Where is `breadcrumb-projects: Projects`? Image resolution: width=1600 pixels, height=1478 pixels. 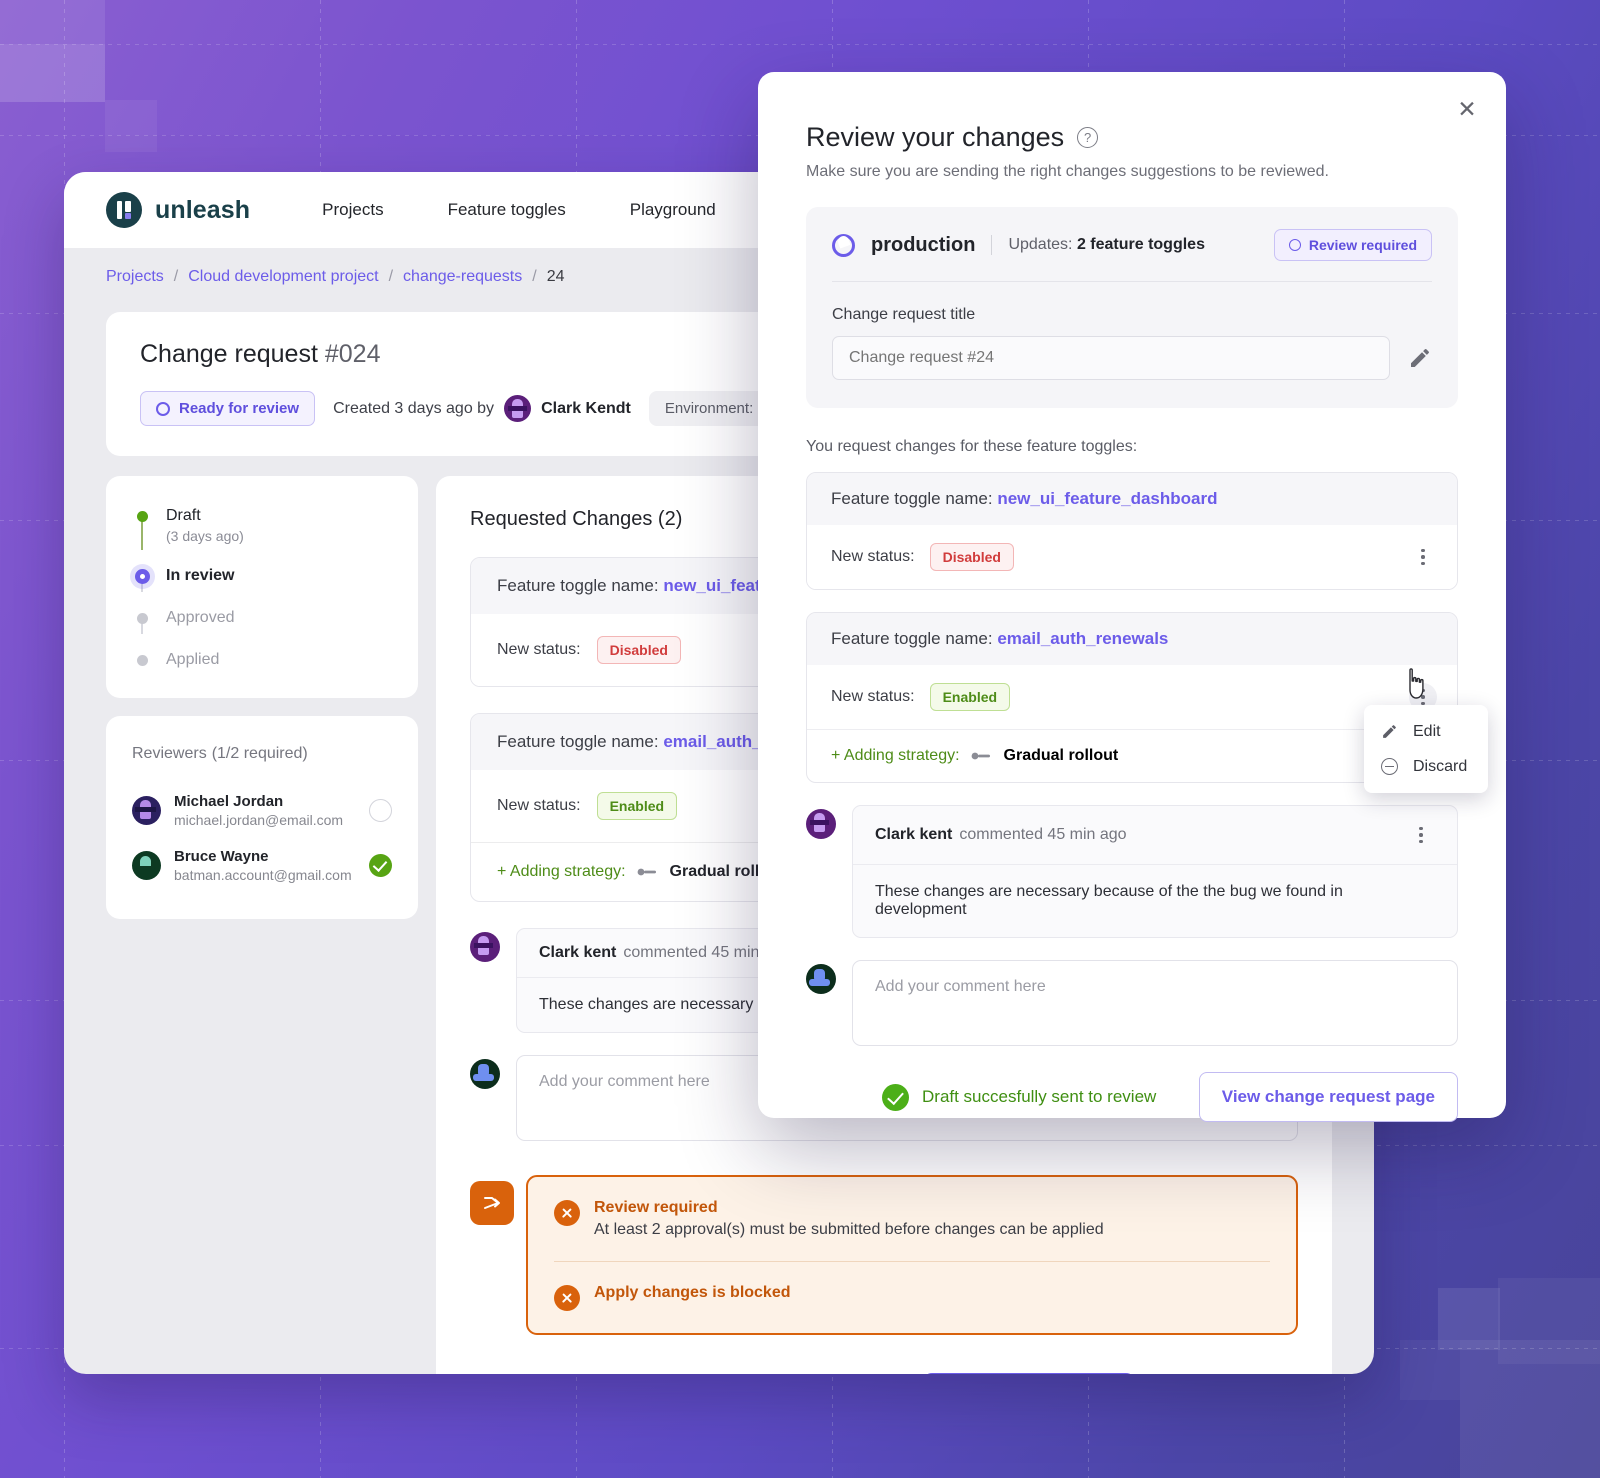
breadcrumb-projects: Projects is located at coordinates (135, 277).